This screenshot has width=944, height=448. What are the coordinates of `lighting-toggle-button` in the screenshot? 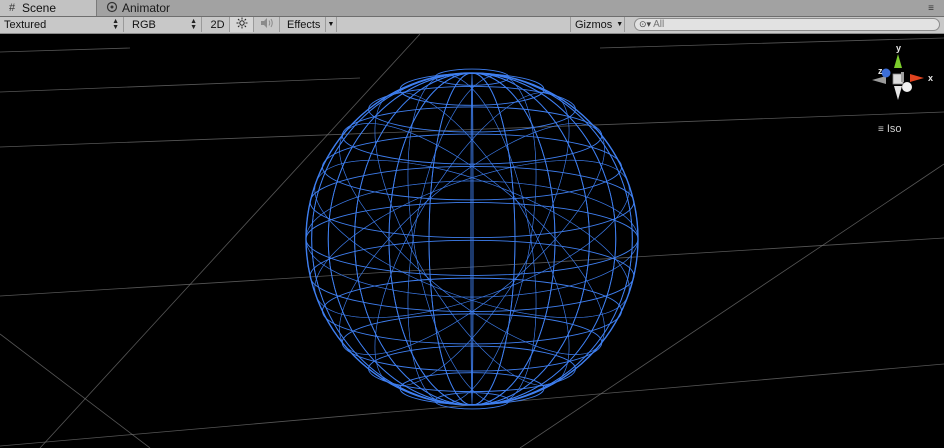 It's located at (242, 24).